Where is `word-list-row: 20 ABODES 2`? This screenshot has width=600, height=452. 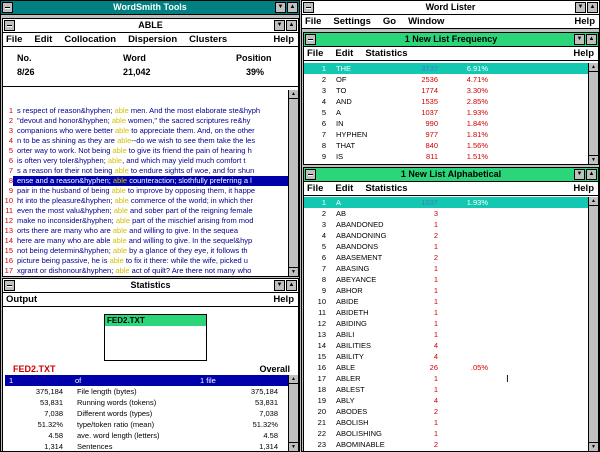 word-list-row: 20 ABODES 2 is located at coordinates (446, 411).